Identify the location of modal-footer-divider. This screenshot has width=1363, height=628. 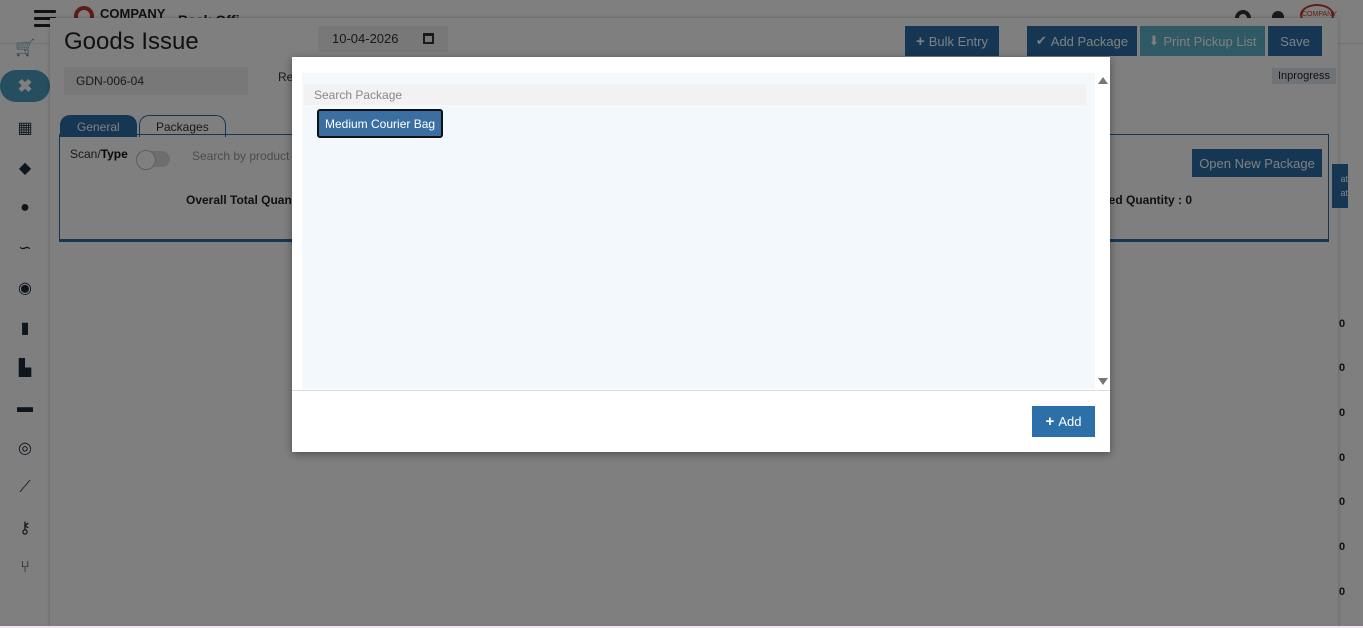
(701, 390).